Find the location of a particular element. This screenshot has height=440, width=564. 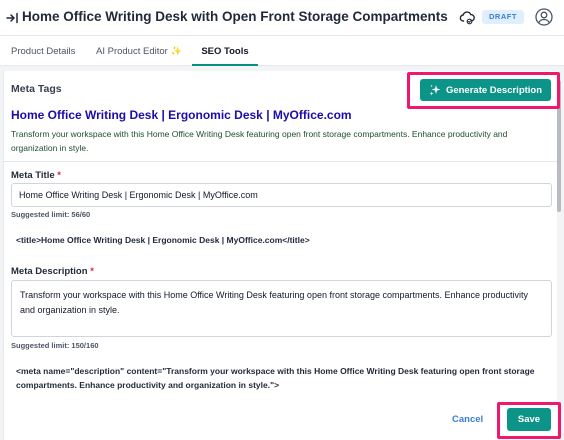

tab-product-details: Product Details is located at coordinates (43, 52).